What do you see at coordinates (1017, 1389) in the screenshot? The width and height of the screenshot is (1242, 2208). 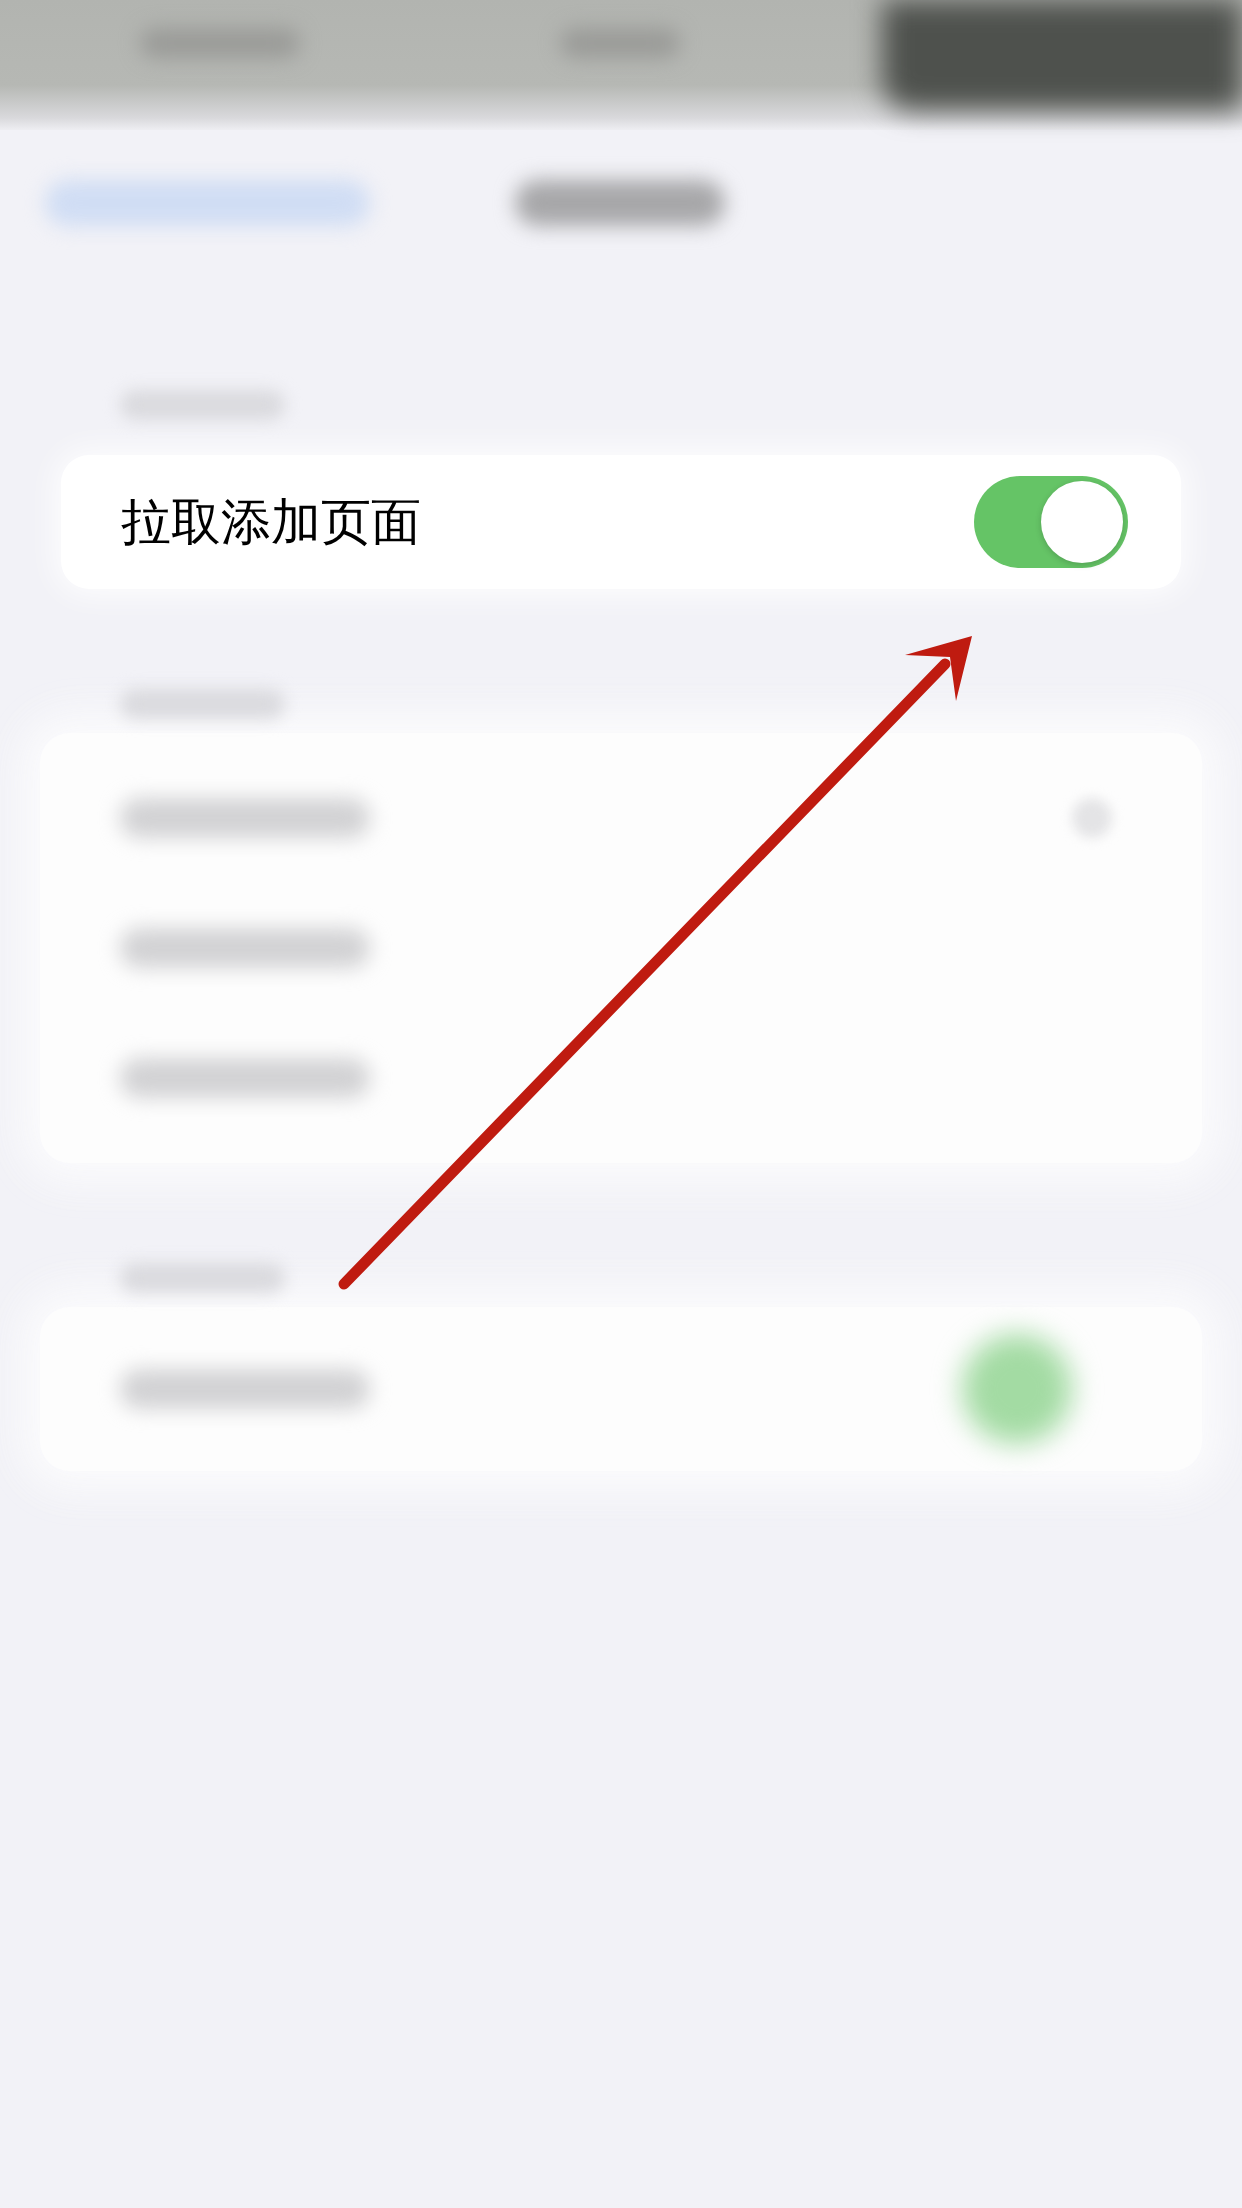 I see `blurred-toggle-icon` at bounding box center [1017, 1389].